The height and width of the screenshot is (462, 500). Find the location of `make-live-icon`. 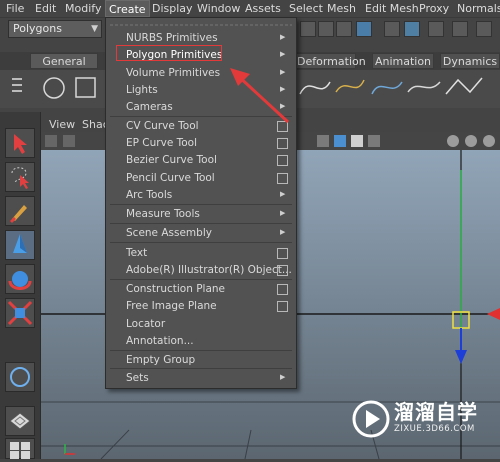

make-live-icon is located at coordinates (484, 29).